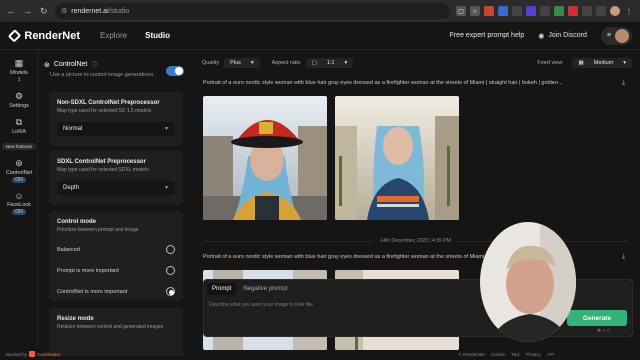 The width and height of the screenshot is (640, 360). What do you see at coordinates (235, 63) in the screenshot?
I see `quality-value: Plus` at bounding box center [235, 63].